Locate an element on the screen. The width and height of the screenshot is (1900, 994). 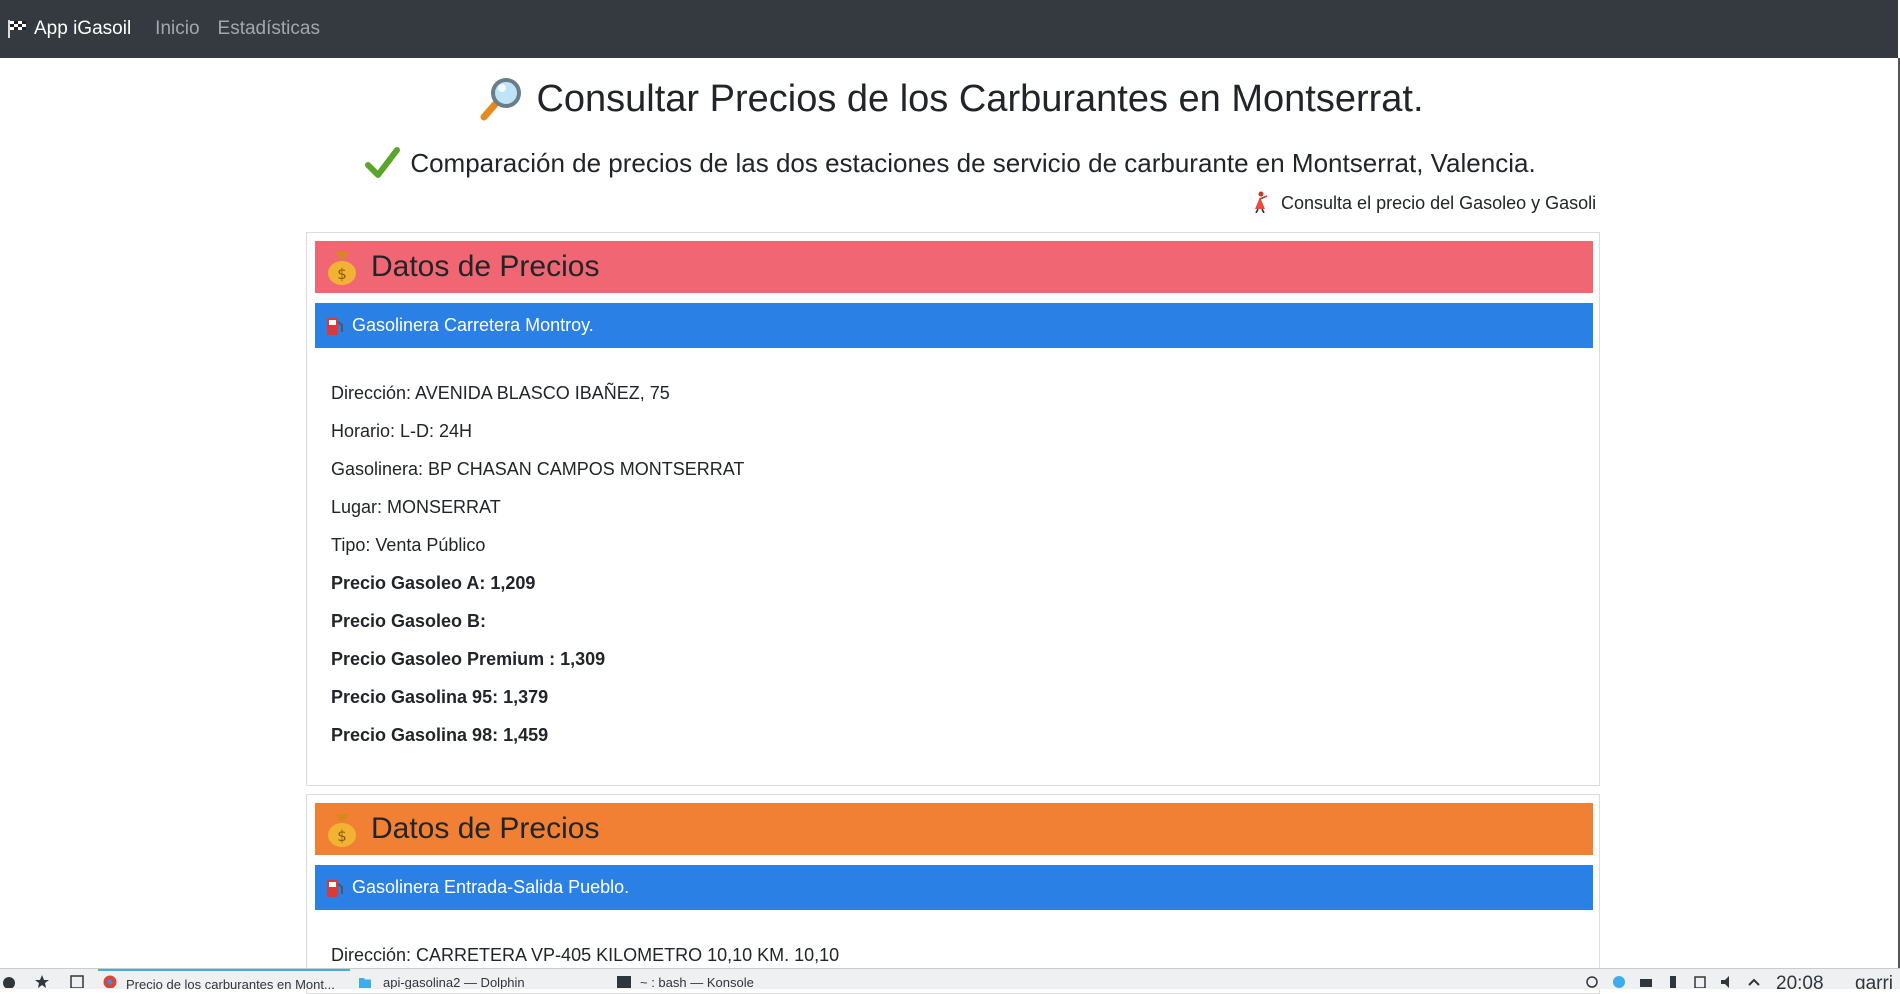
nav-link-inicio: Inicio is located at coordinates (177, 29).